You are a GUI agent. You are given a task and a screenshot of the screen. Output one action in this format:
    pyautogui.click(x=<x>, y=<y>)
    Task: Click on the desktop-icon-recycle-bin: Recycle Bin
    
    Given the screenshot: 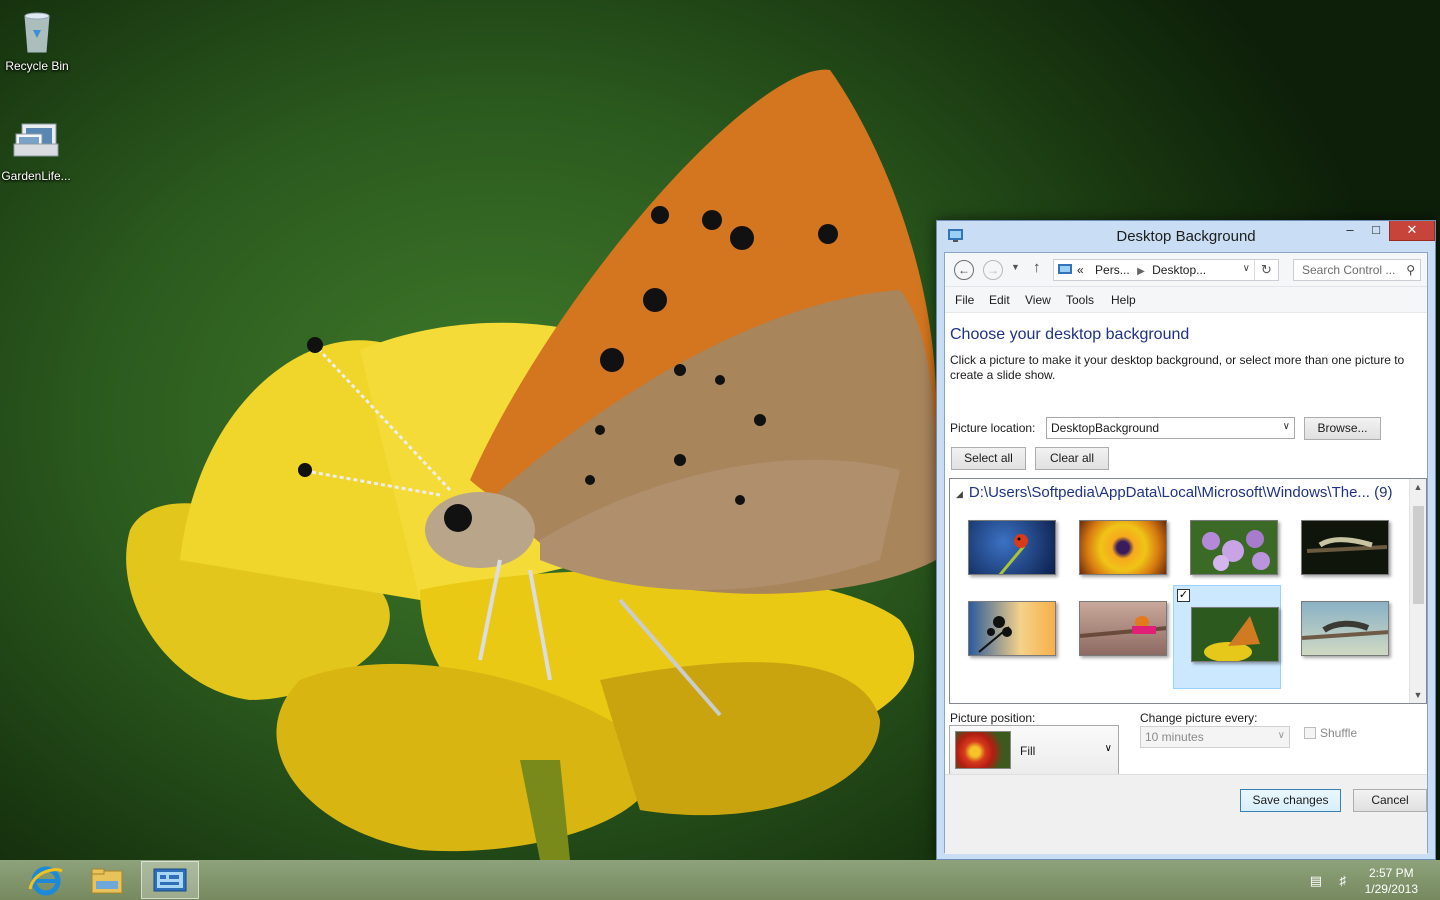 What is the action you would take?
    pyautogui.click(x=37, y=40)
    